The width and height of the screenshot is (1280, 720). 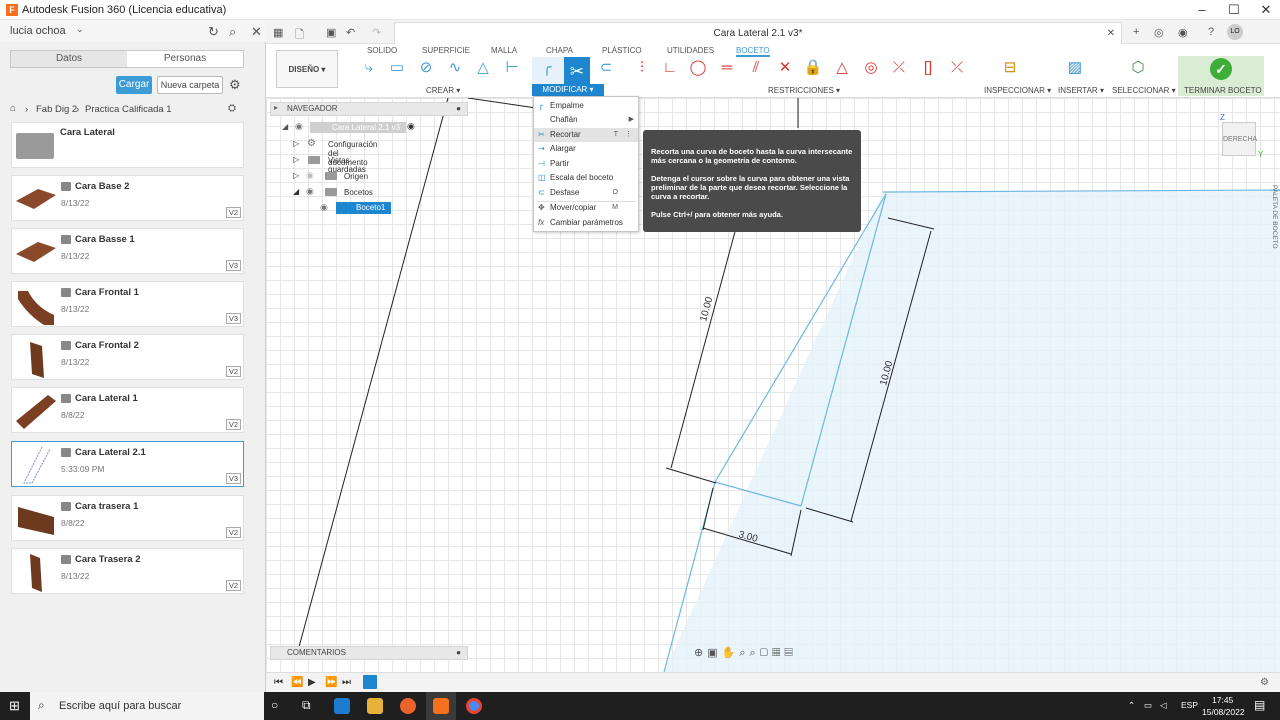 What do you see at coordinates (312, 682) in the screenshot?
I see `play-icon: ▶` at bounding box center [312, 682].